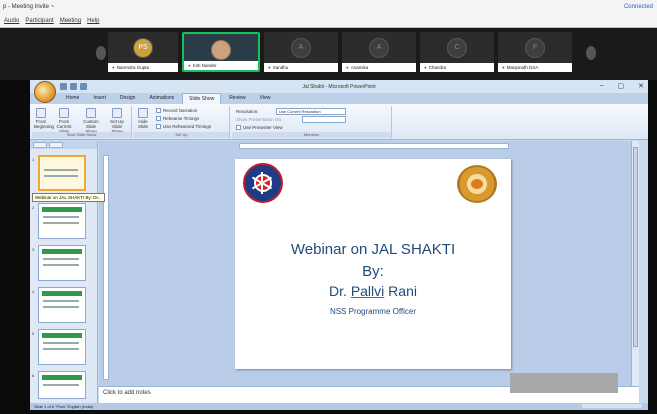  Describe the element at coordinates (81, 135) in the screenshot. I see `group-label: Start Slide Show` at that location.